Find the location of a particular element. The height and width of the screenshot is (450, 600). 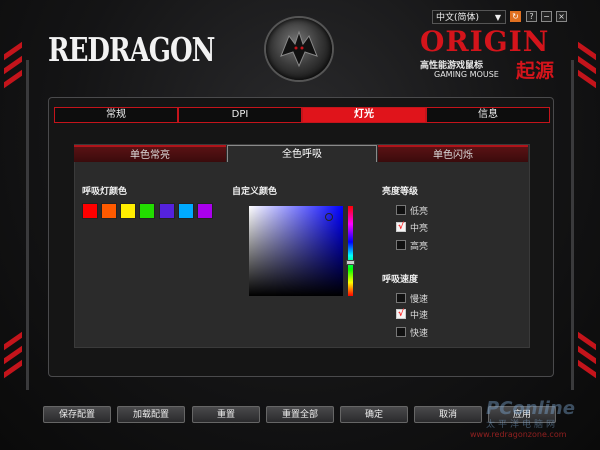

tab-lighting: 灯光 is located at coordinates (364, 115).